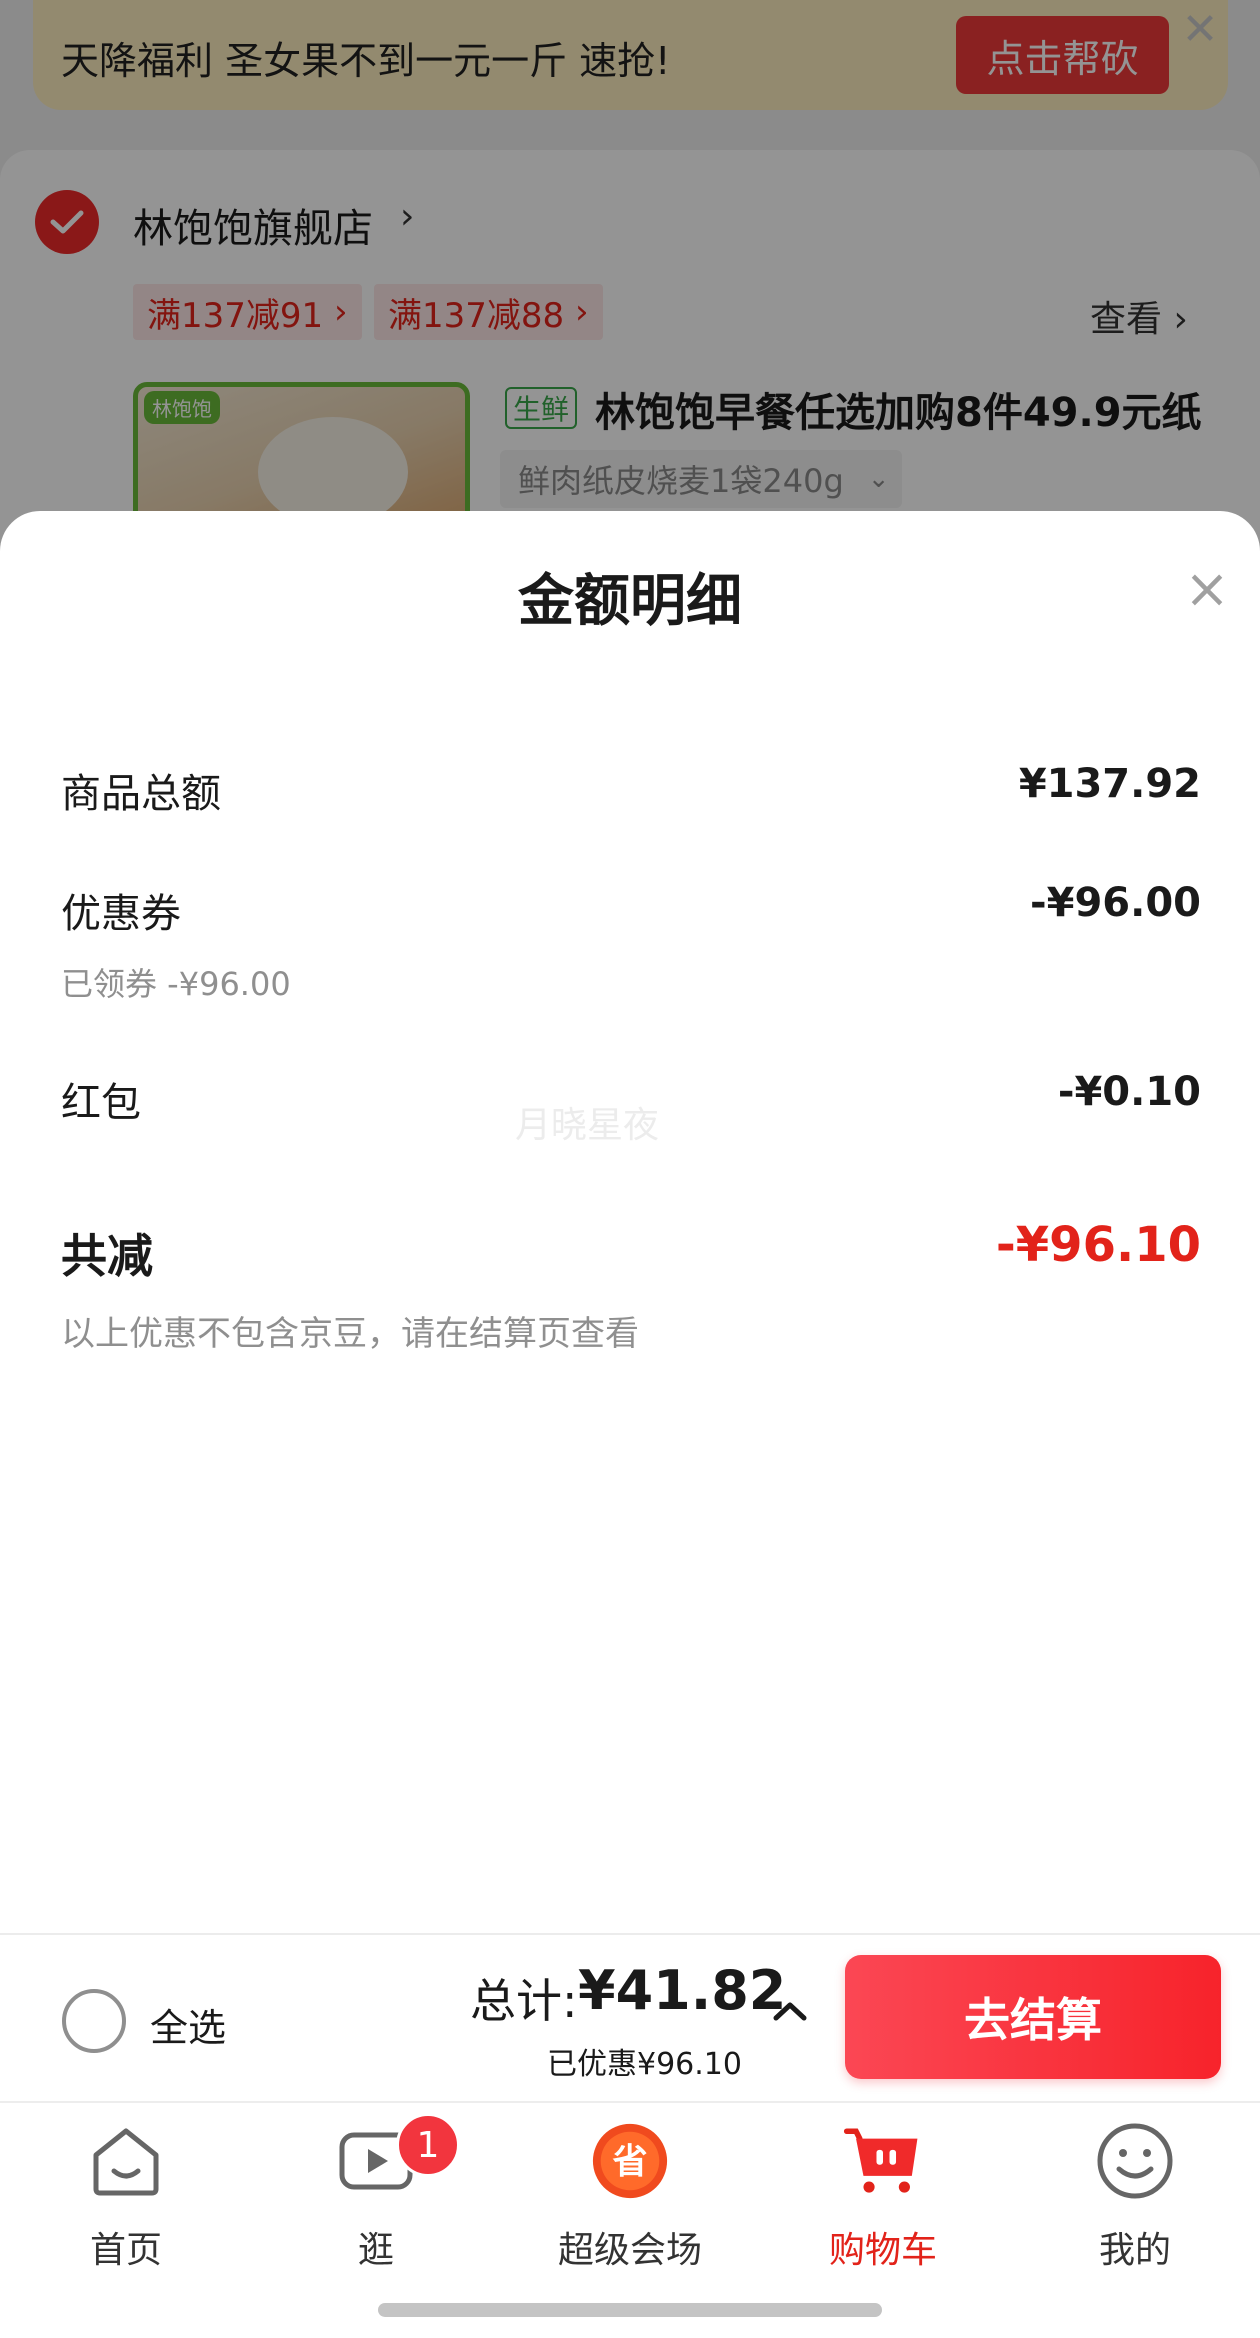 This screenshot has height=2338, width=1260. What do you see at coordinates (375, 2250) in the screenshot?
I see `tab-label: 逛` at bounding box center [375, 2250].